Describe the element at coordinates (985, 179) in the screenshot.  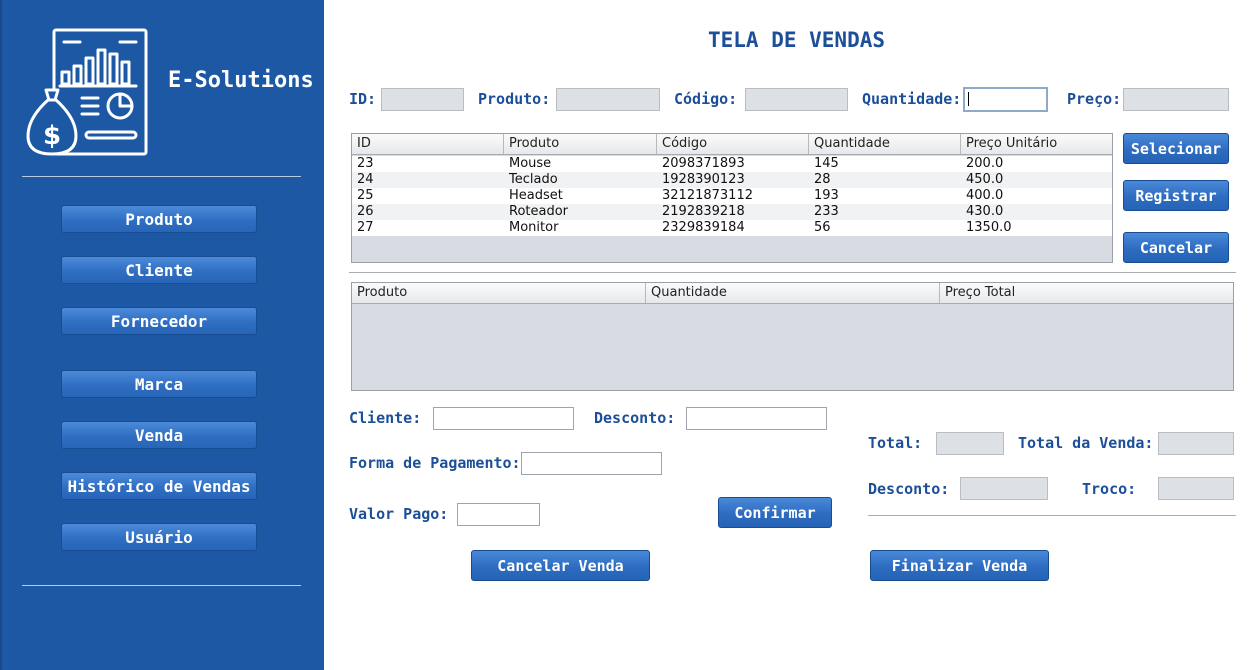
I see `table-cell: 450.0` at that location.